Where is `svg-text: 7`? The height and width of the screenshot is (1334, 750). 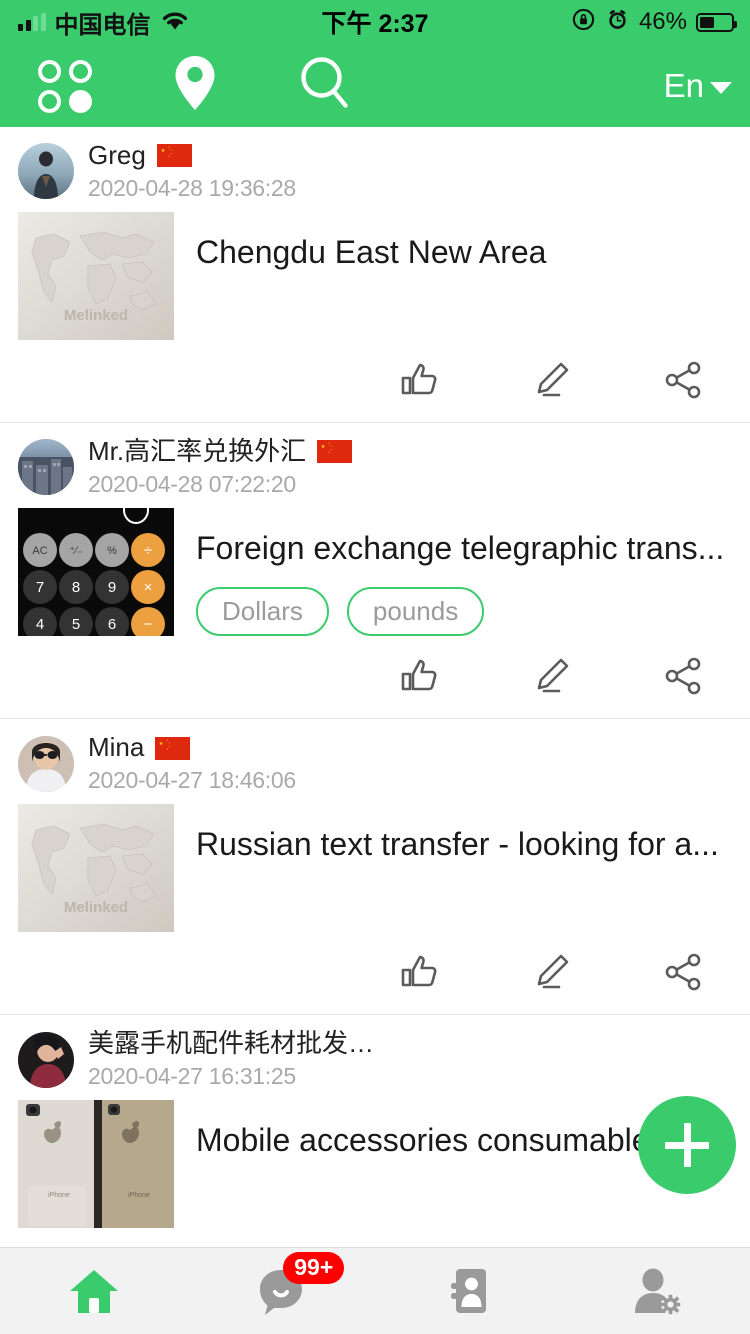 svg-text: 7 is located at coordinates (40, 587).